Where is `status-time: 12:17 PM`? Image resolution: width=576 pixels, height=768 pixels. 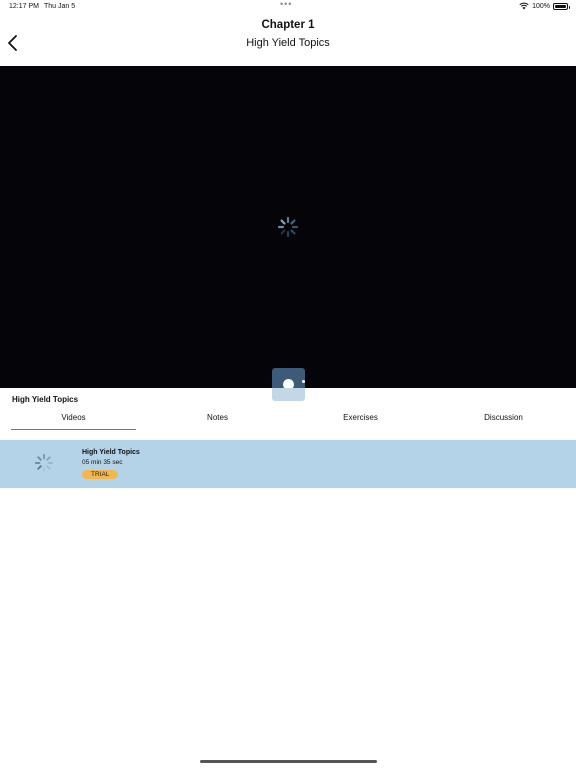 status-time: 12:17 PM is located at coordinates (24, 6).